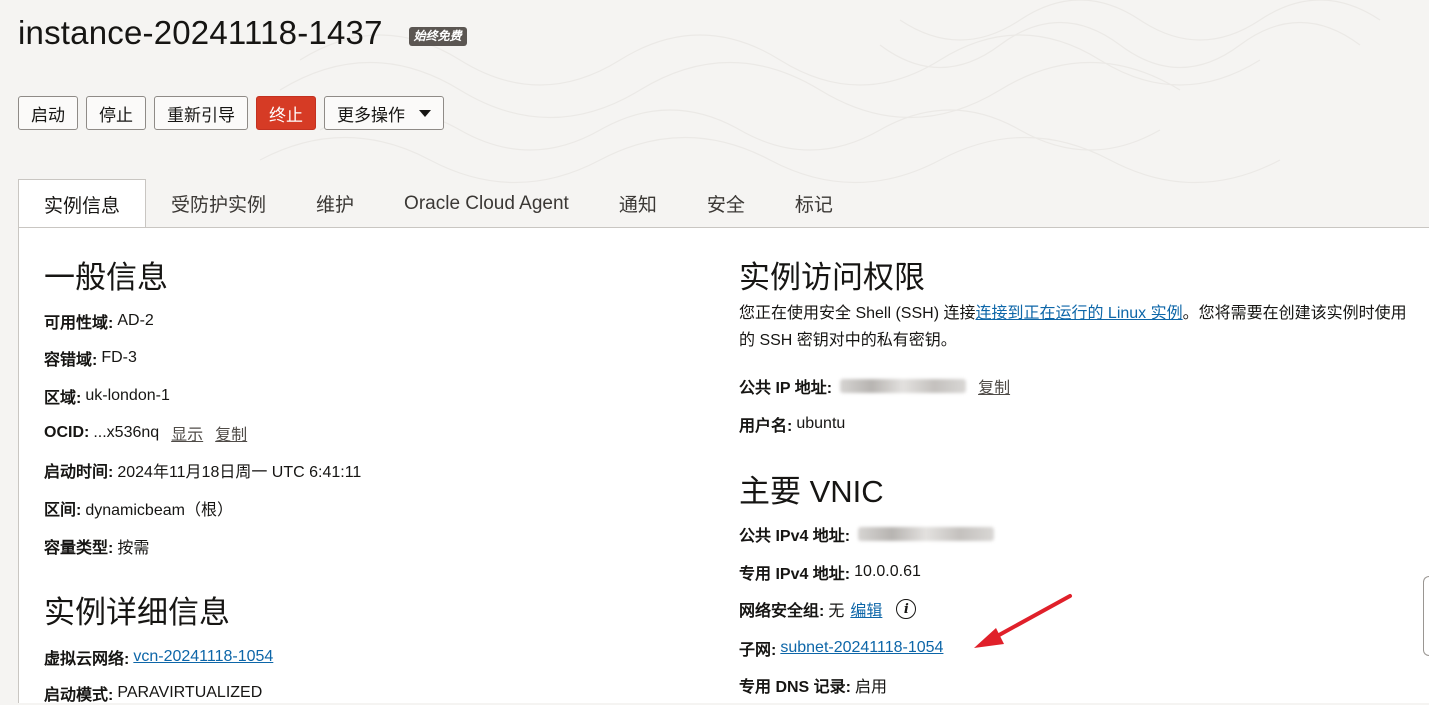 Image resolution: width=1429 pixels, height=705 pixels. I want to click on vcn-label: 虚拟云网络:, so click(87, 659).